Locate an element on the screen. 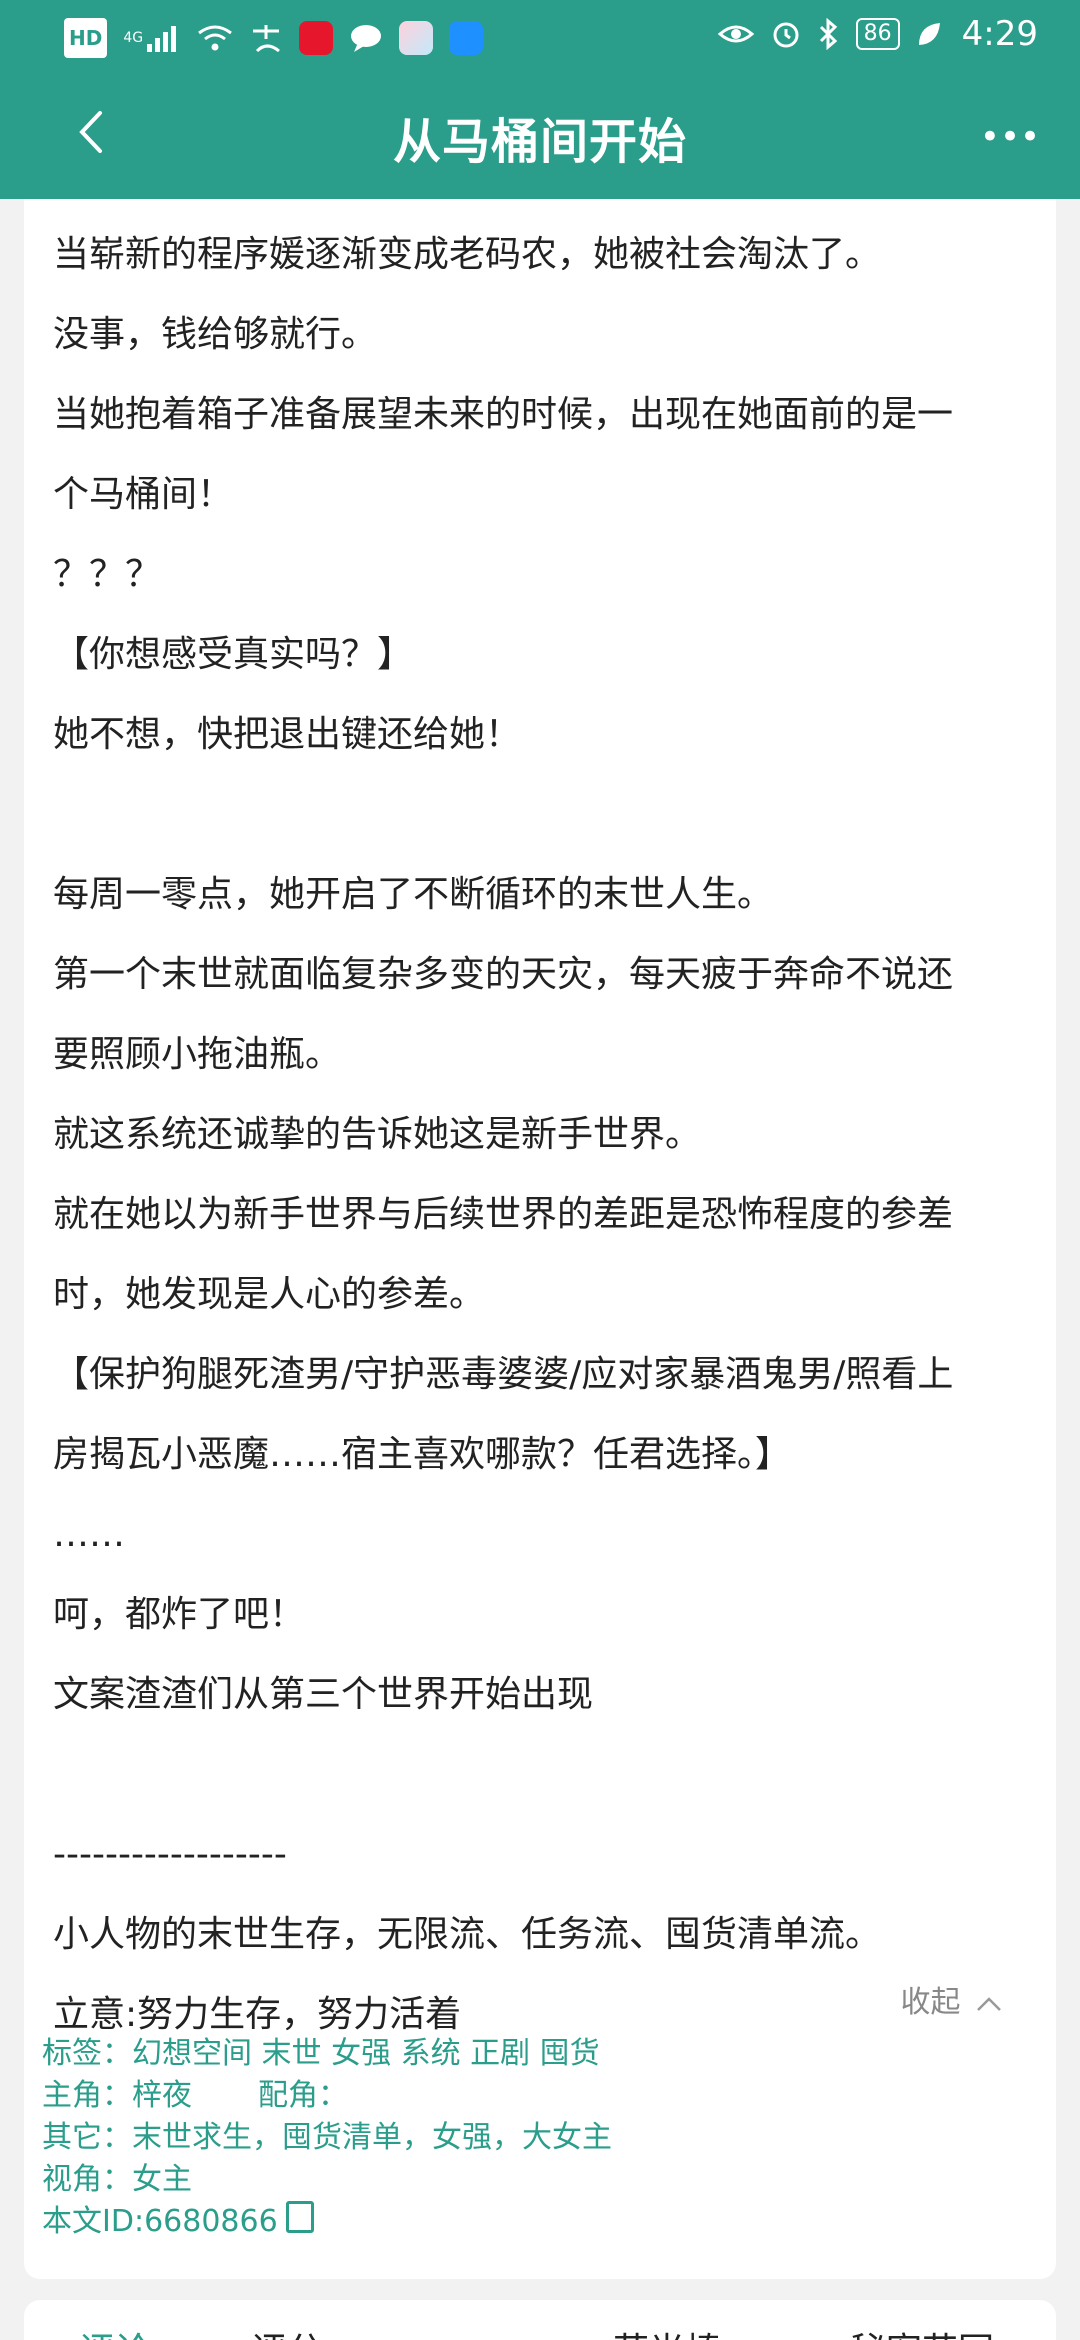 Image resolution: width=1080 pixels, height=2340 pixels. weibo-icon is located at coordinates (316, 38).